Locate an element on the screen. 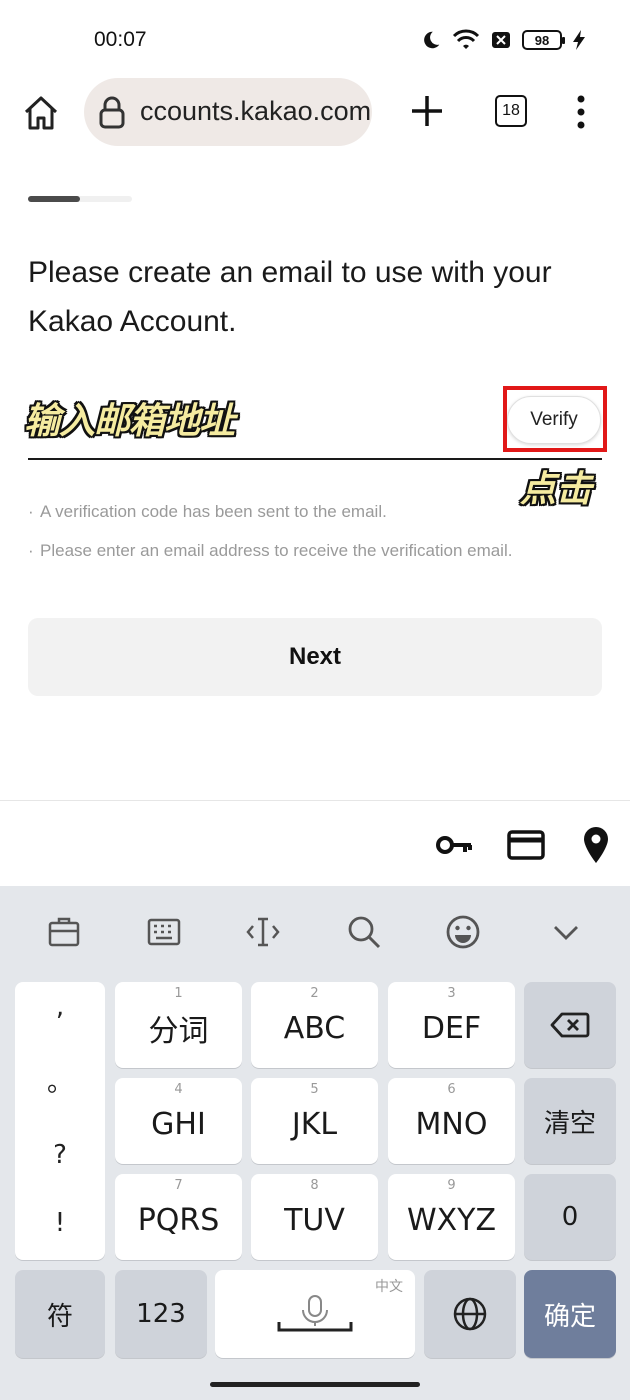  signup-progress is located at coordinates (80, 199).